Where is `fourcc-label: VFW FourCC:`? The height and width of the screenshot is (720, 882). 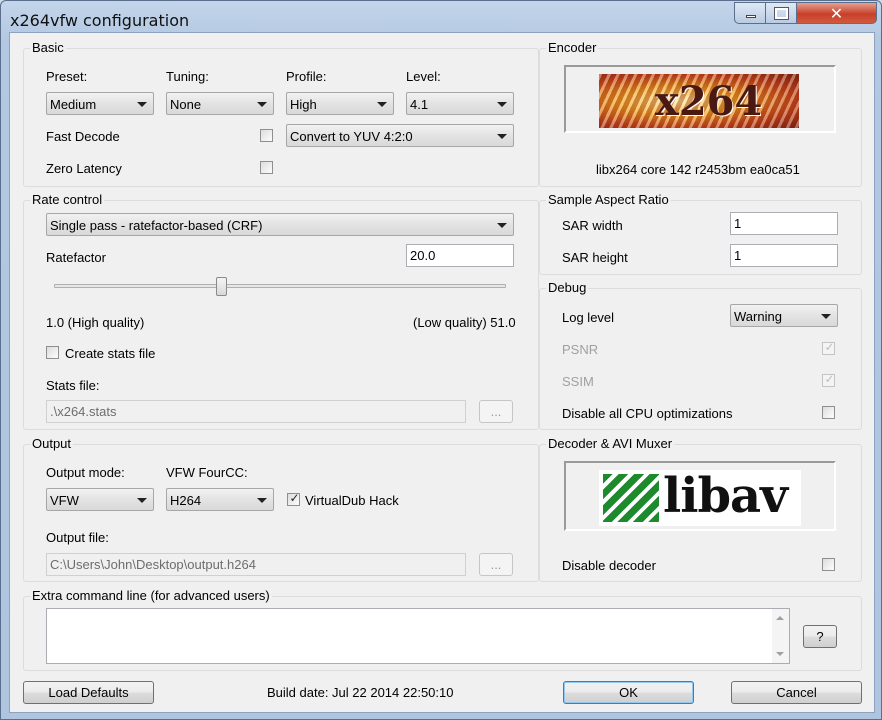 fourcc-label: VFW FourCC: is located at coordinates (207, 472).